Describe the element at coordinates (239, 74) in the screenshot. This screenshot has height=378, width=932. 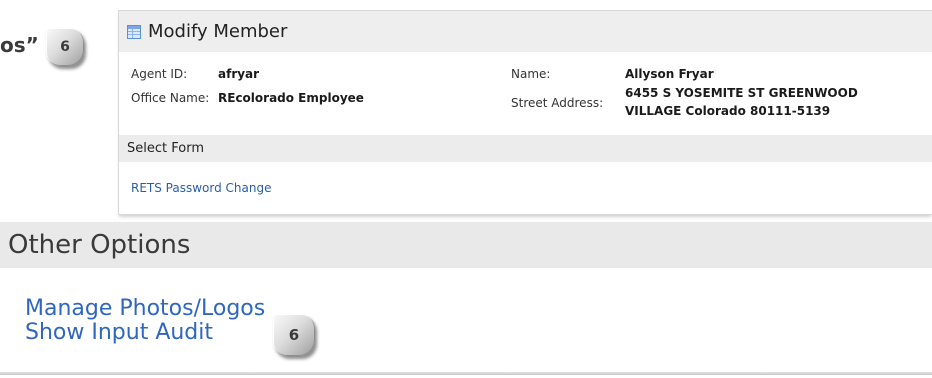
I see `agent-id-value: afryar` at that location.